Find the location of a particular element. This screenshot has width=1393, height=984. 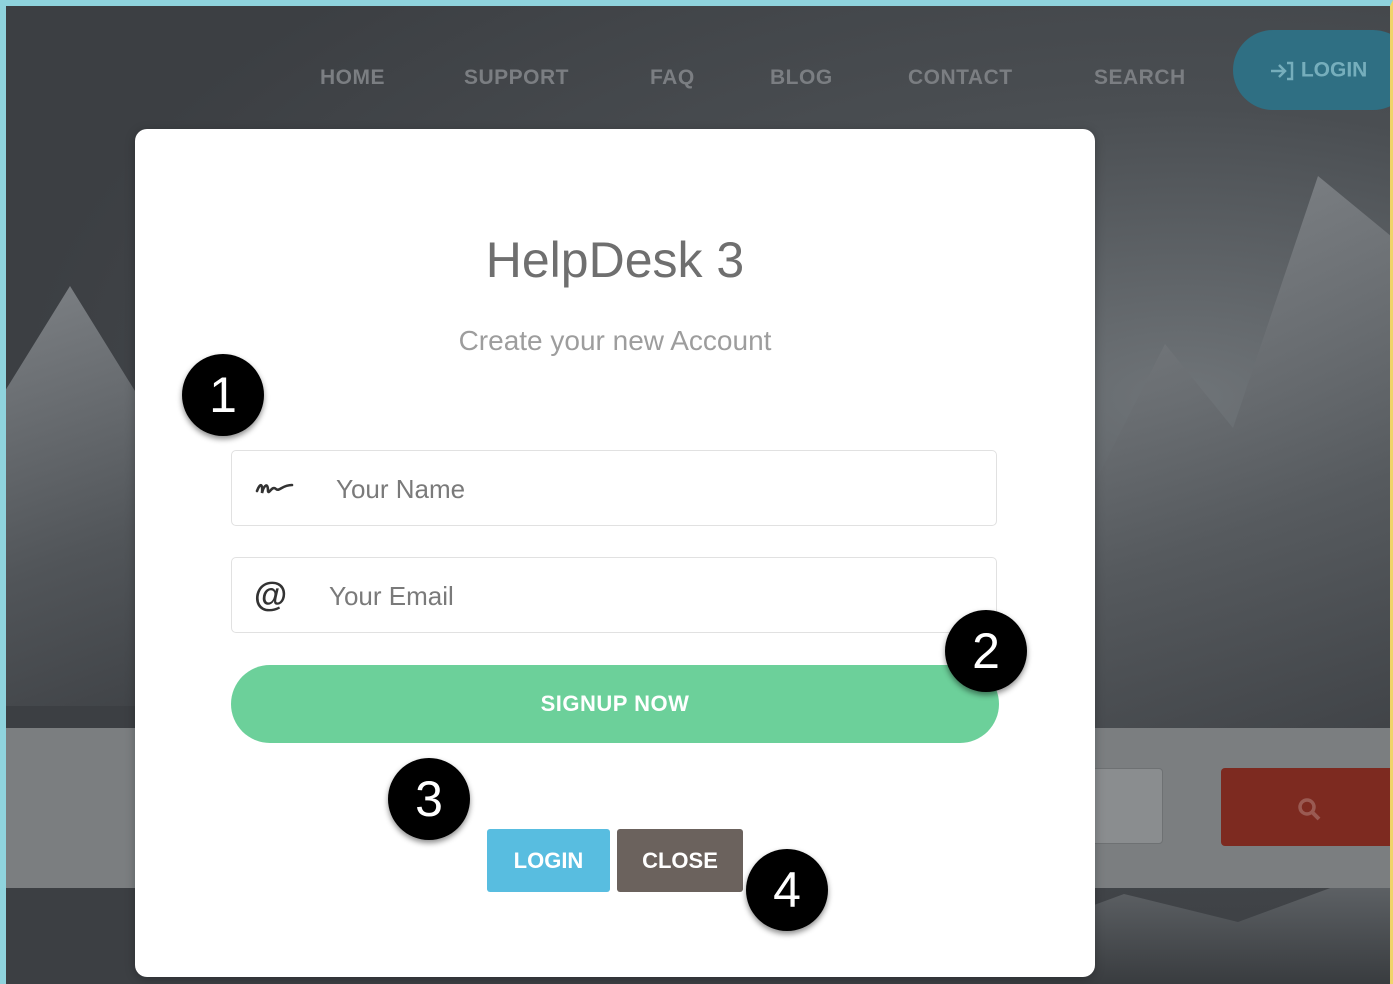

nav-contact: CONTACT is located at coordinates (960, 78).